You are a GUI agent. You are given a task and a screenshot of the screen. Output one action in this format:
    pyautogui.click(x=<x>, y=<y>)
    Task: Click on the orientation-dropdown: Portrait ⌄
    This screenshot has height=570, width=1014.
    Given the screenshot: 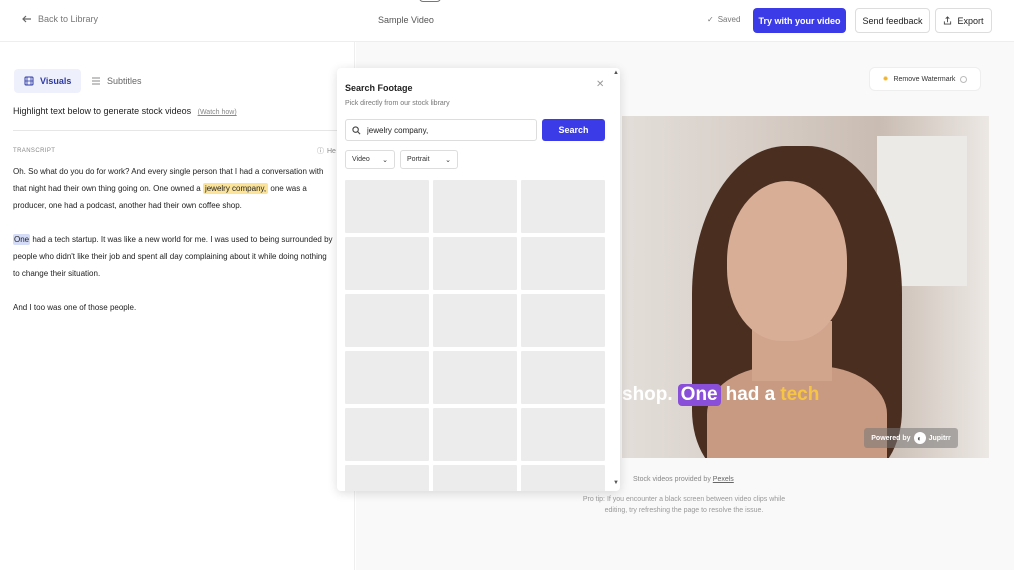 What is the action you would take?
    pyautogui.click(x=429, y=159)
    